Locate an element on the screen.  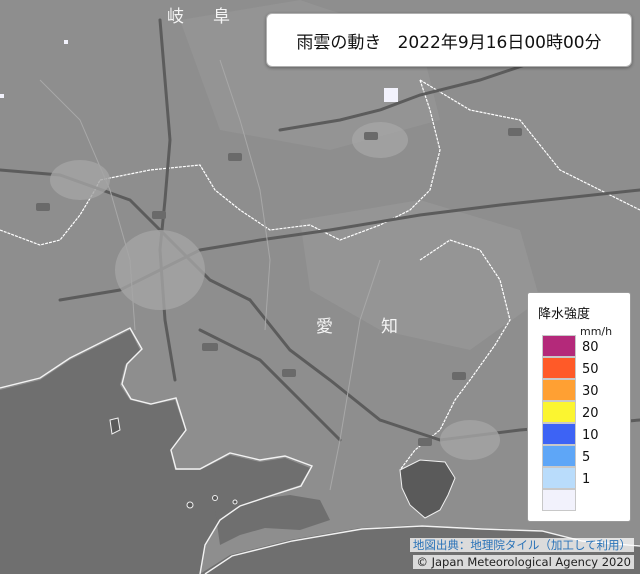
legend-level-label: 50 is located at coordinates (590, 369).